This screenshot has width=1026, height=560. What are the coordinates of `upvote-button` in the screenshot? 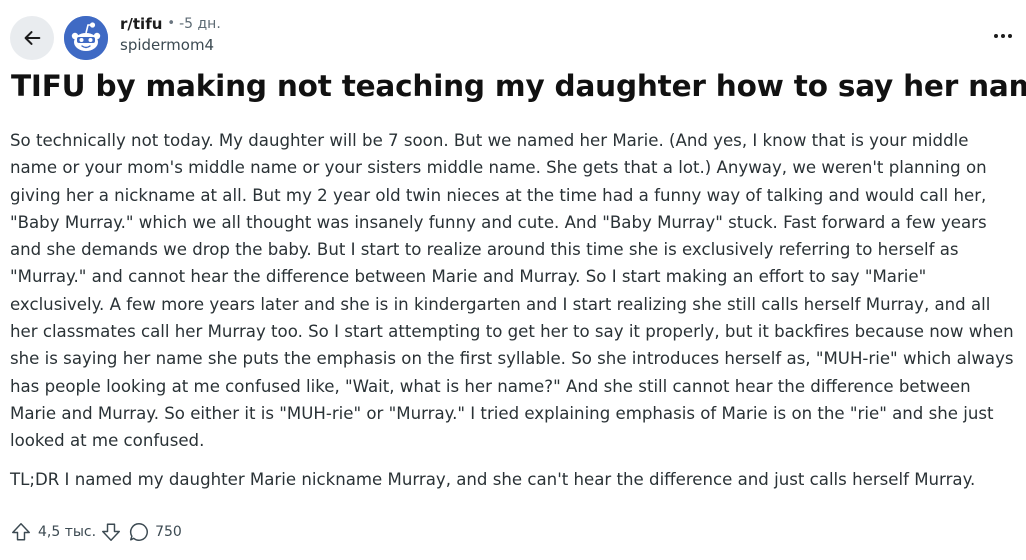 It's located at (21, 532).